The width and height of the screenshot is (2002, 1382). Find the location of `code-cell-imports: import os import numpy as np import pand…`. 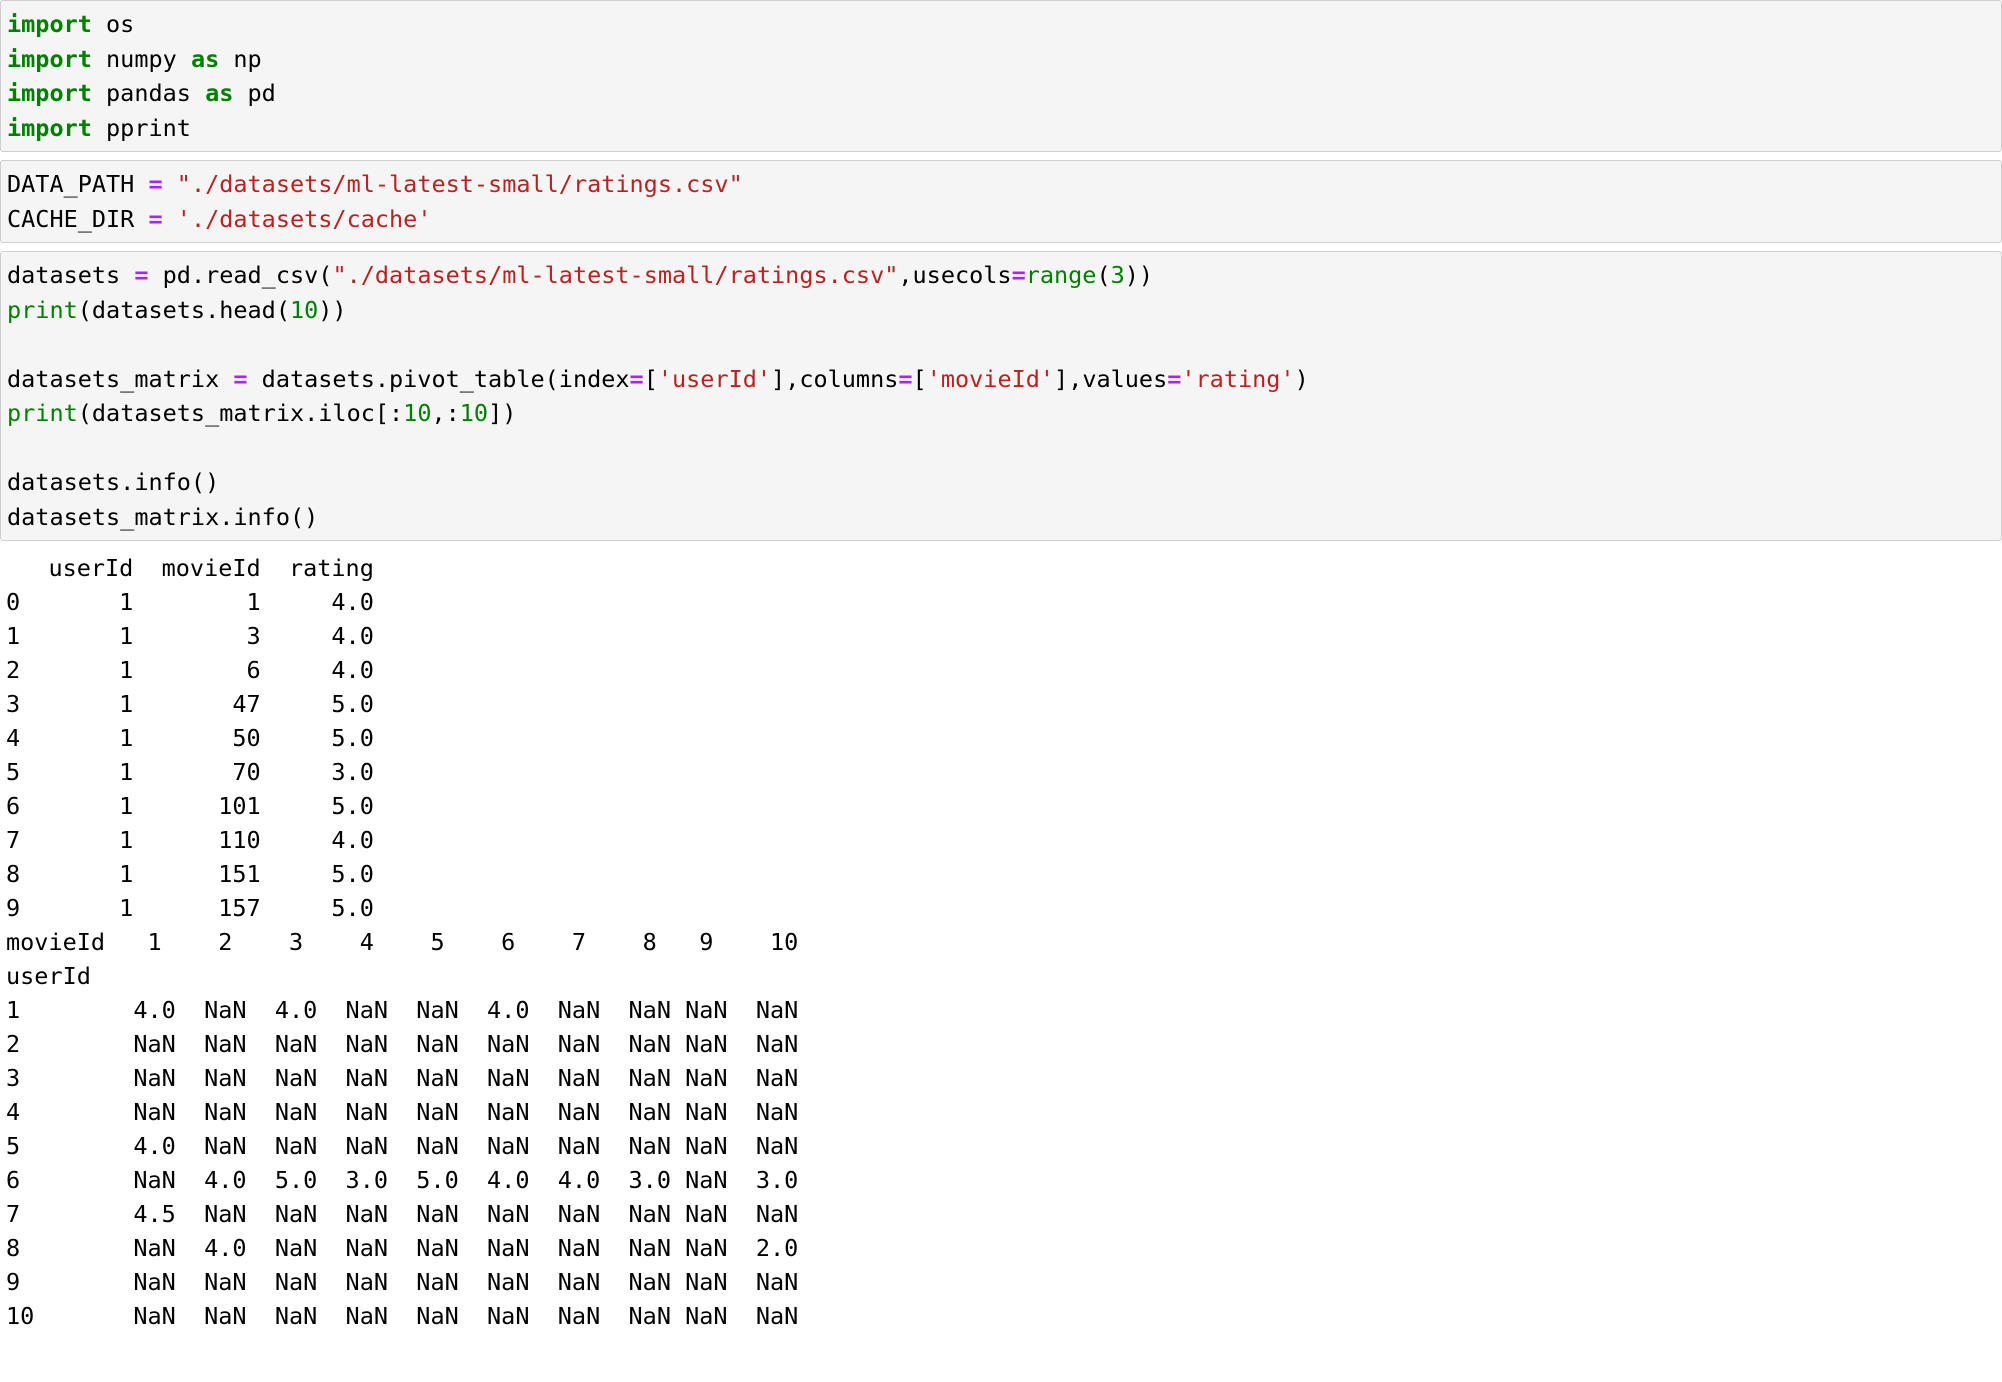

code-cell-imports: import os import numpy as np import pand… is located at coordinates (1001, 76).